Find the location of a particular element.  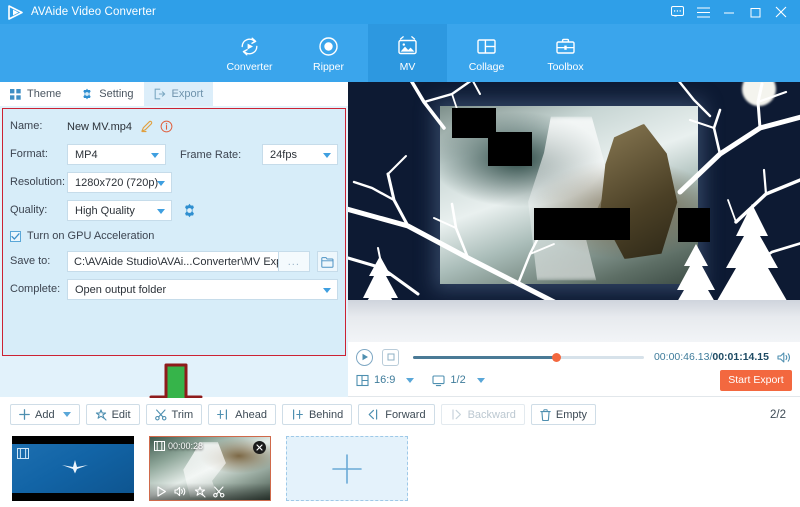

seek-bar-handle is located at coordinates (556, 357).